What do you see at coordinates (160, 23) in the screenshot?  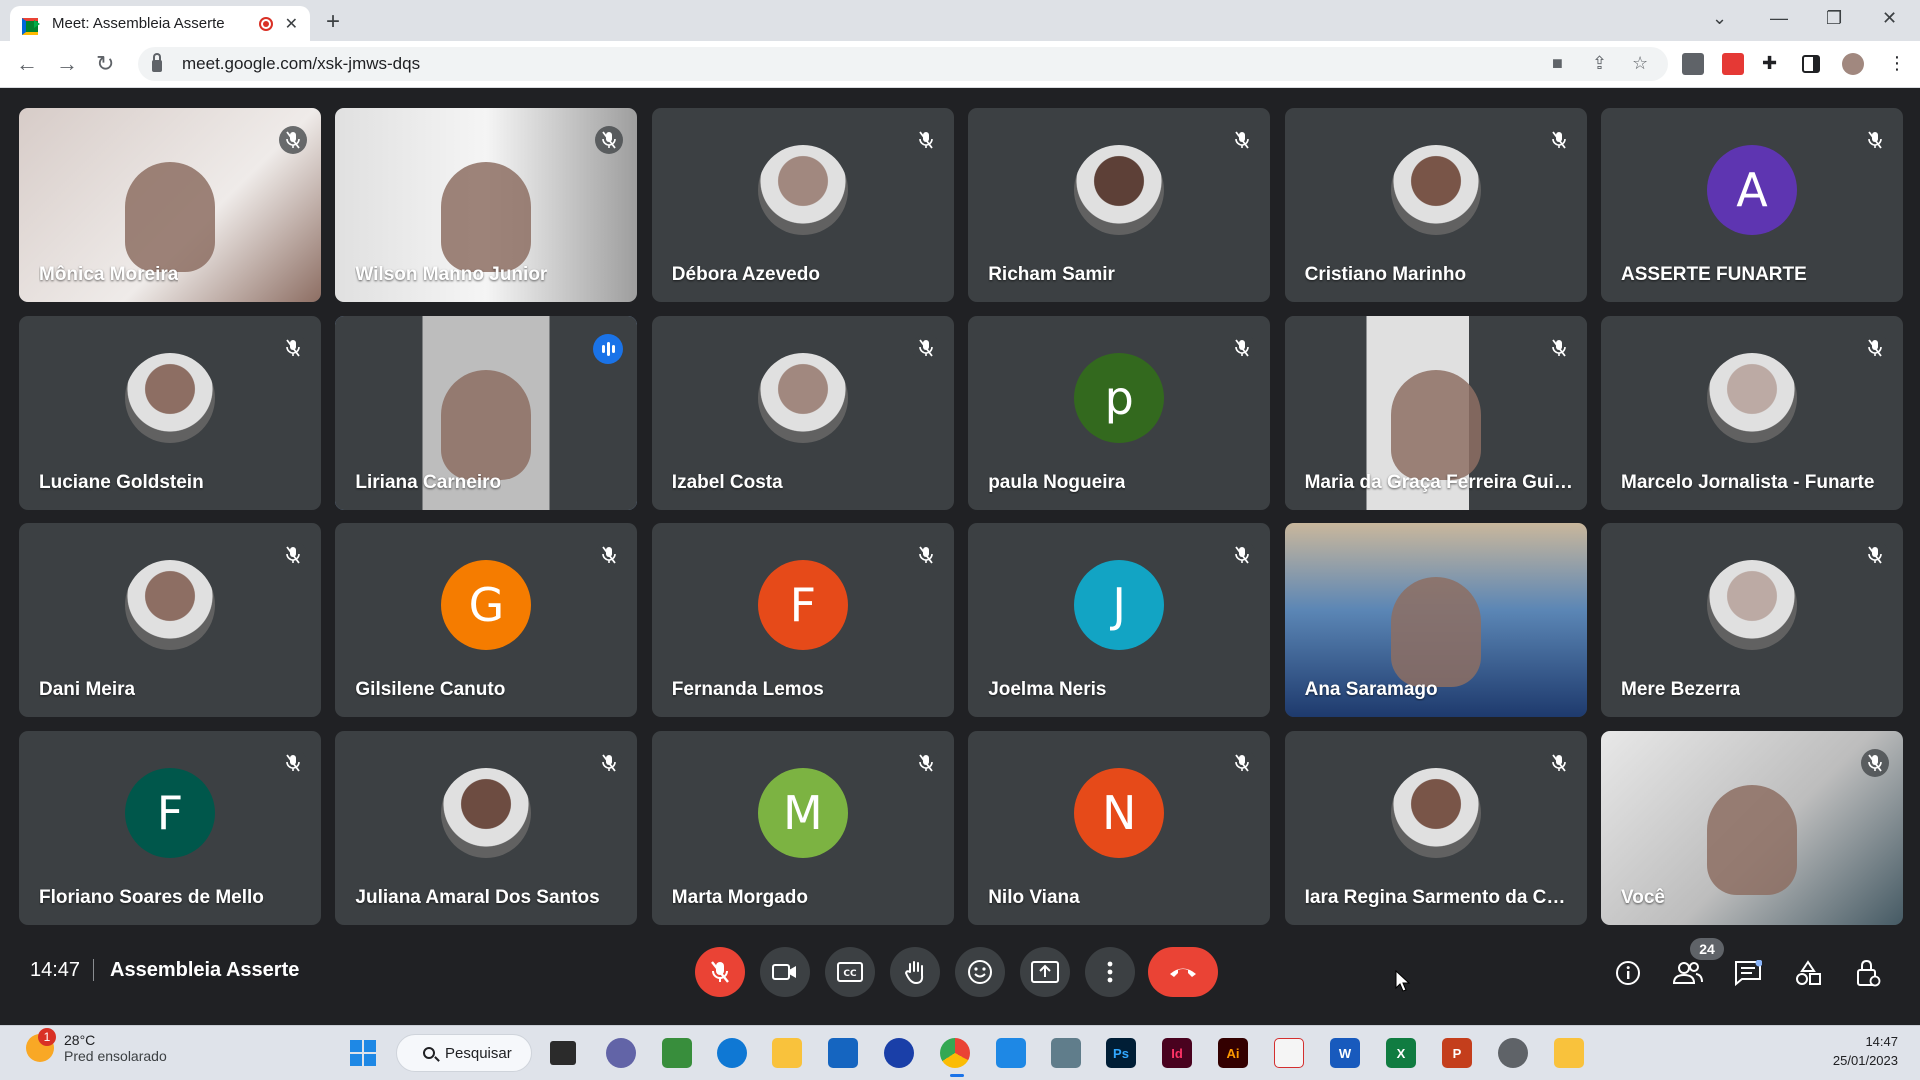 I see `browser-tab: Meet: Assembleia Asserte ✕` at bounding box center [160, 23].